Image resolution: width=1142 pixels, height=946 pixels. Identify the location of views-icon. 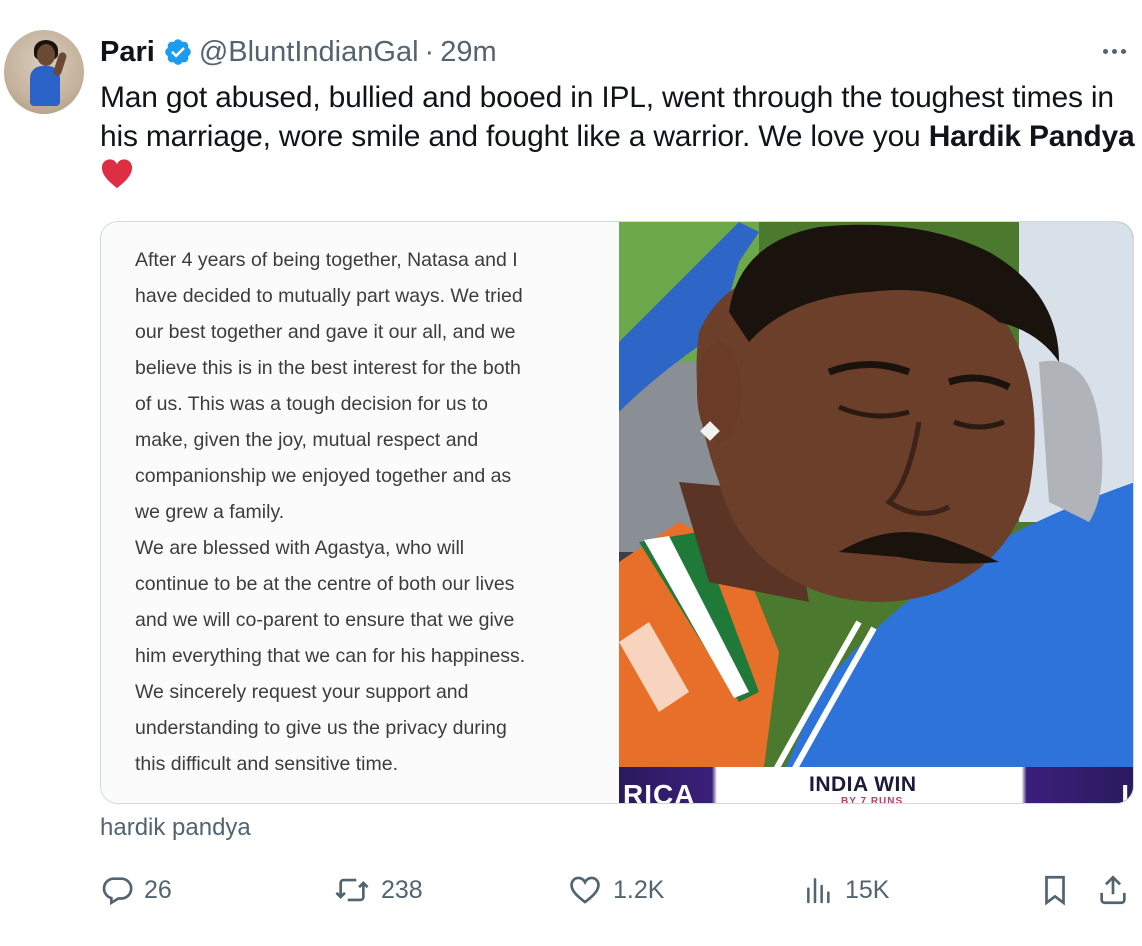
(818, 891).